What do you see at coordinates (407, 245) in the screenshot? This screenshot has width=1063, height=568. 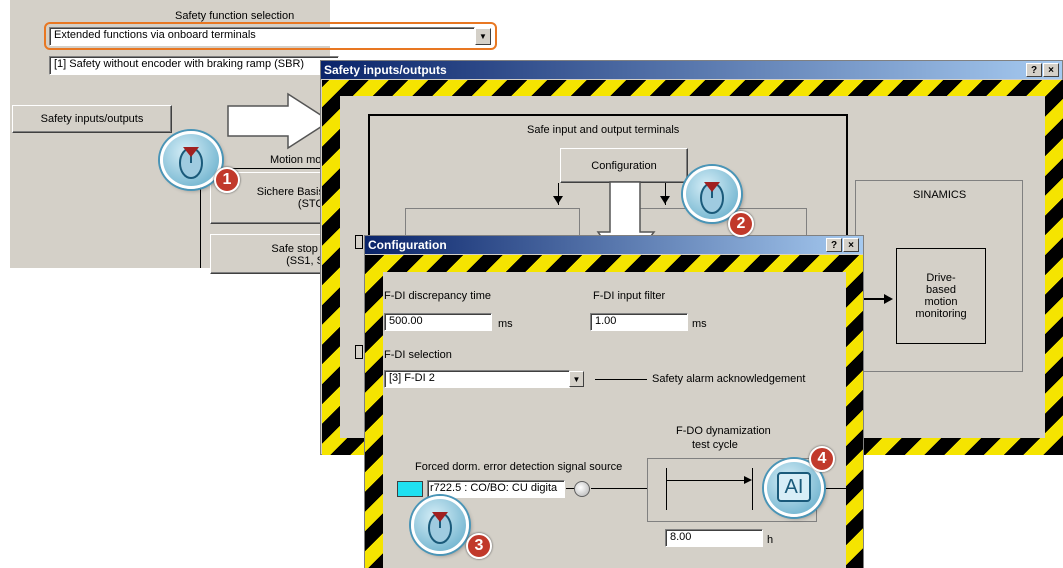 I see `config-title: Configuration` at bounding box center [407, 245].